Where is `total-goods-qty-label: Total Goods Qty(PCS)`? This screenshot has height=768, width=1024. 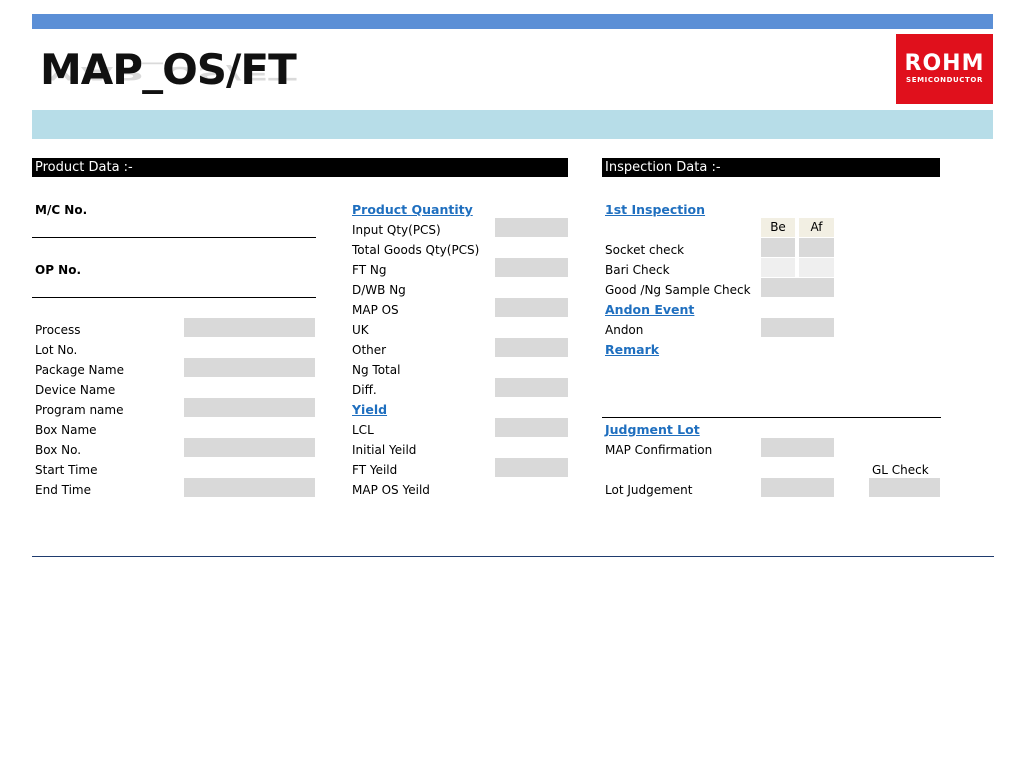 total-goods-qty-label: Total Goods Qty(PCS) is located at coordinates (416, 250).